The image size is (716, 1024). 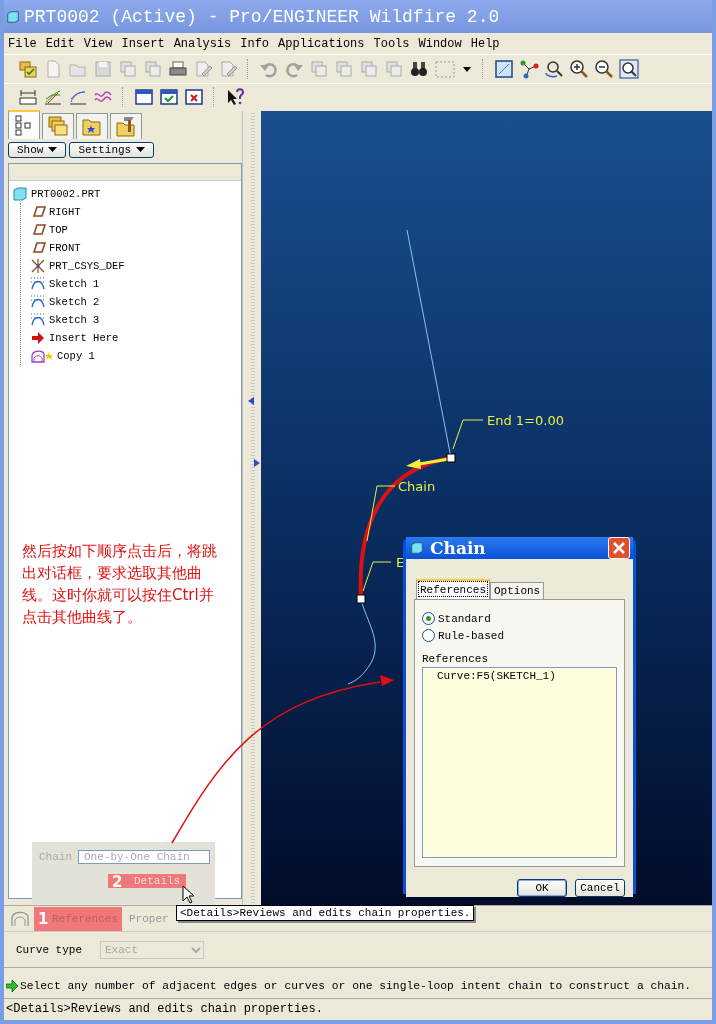 I want to click on refit-icon, so click(x=629, y=69).